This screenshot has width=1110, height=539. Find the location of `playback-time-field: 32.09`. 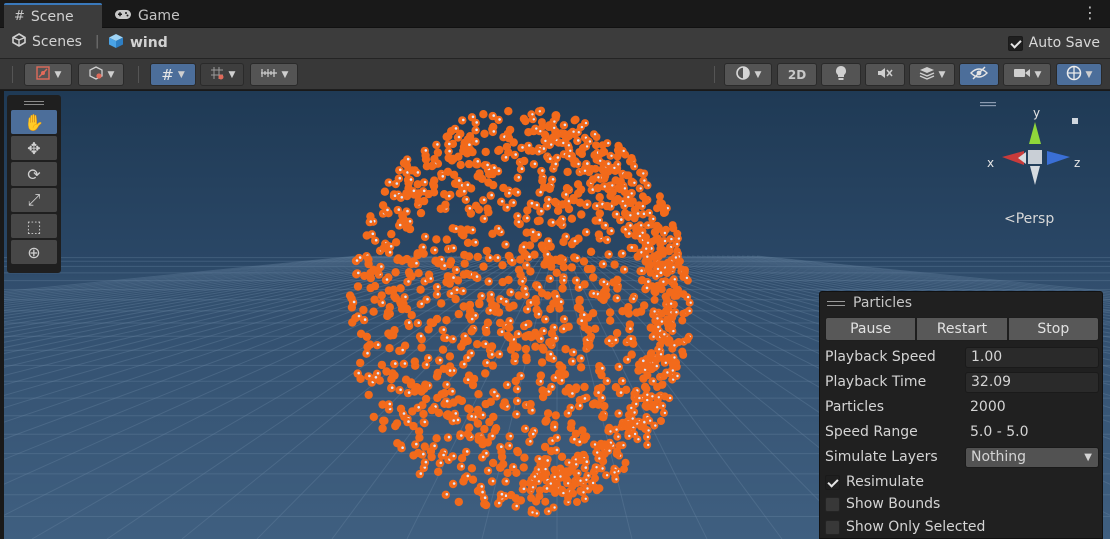

playback-time-field: 32.09 is located at coordinates (1032, 382).